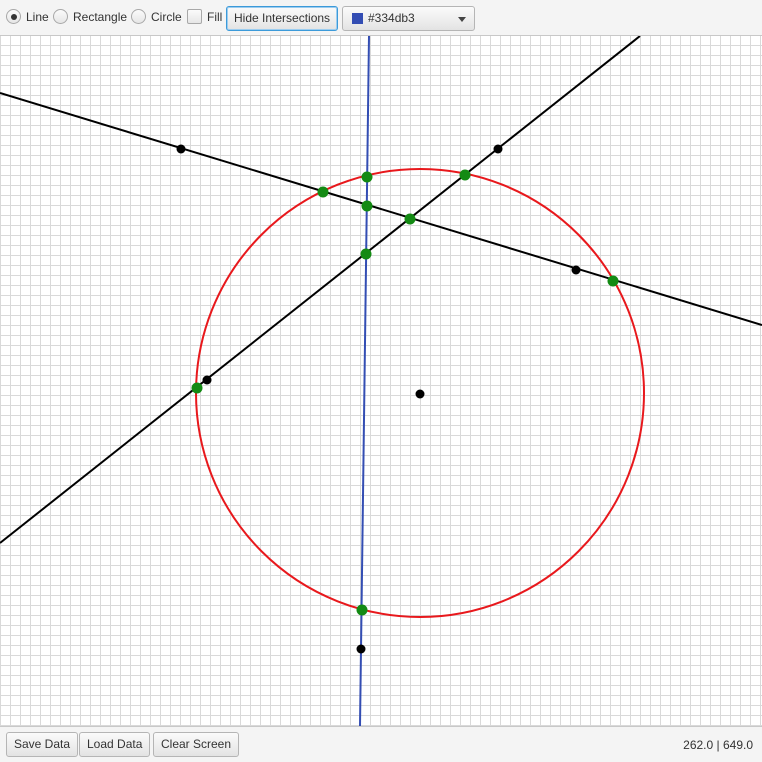  I want to click on radio-rectangle-label: Rectangle, so click(100, 16).